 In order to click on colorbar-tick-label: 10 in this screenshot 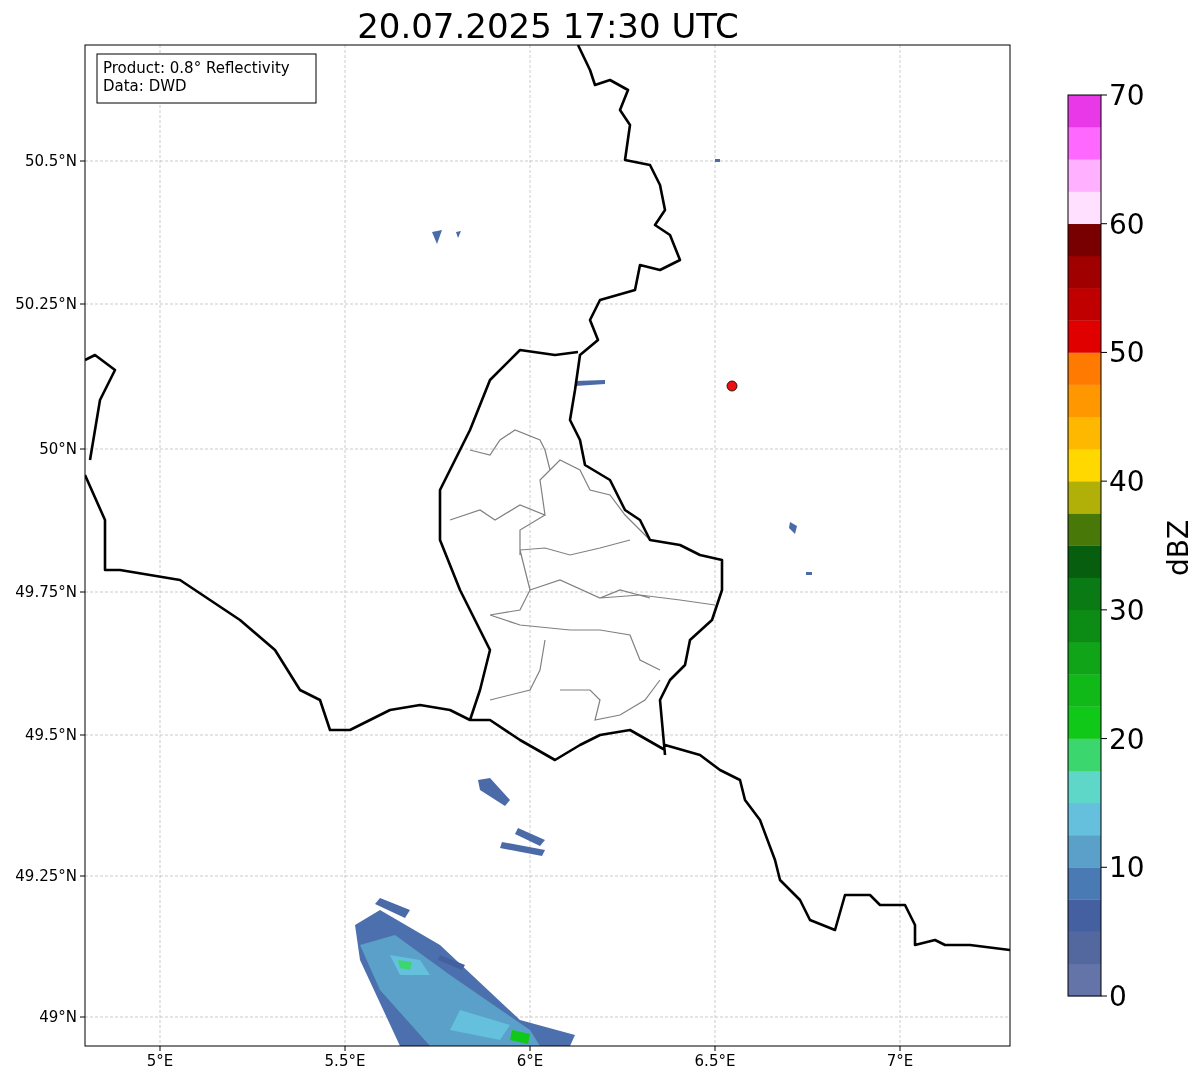, I will do `click(1127, 868)`.